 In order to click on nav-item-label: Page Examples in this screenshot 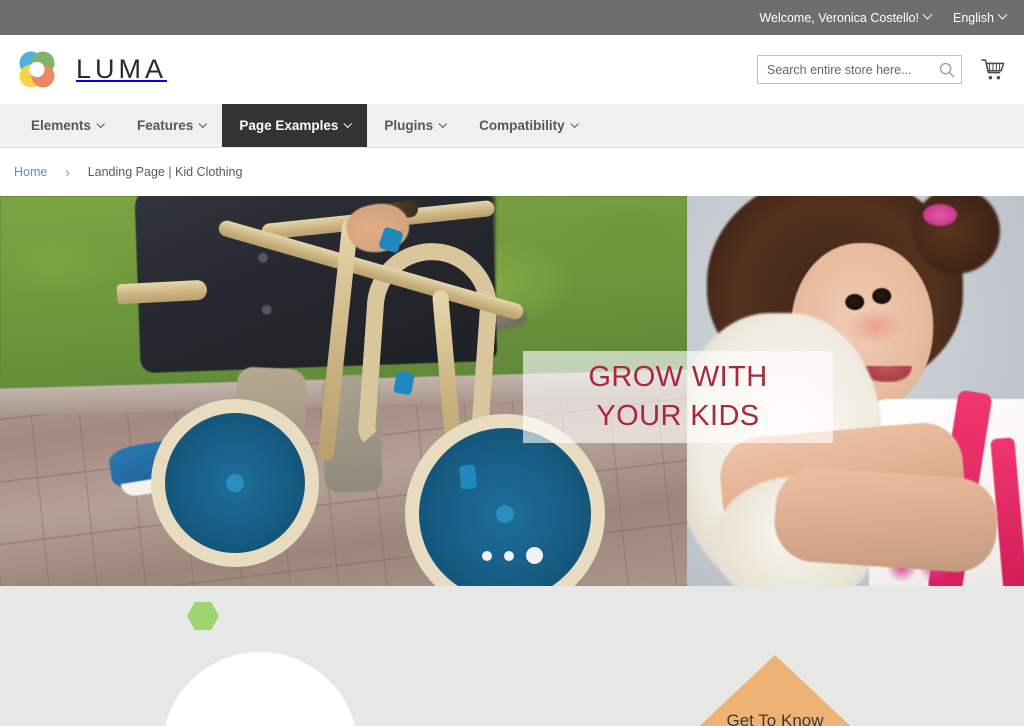, I will do `click(289, 125)`.